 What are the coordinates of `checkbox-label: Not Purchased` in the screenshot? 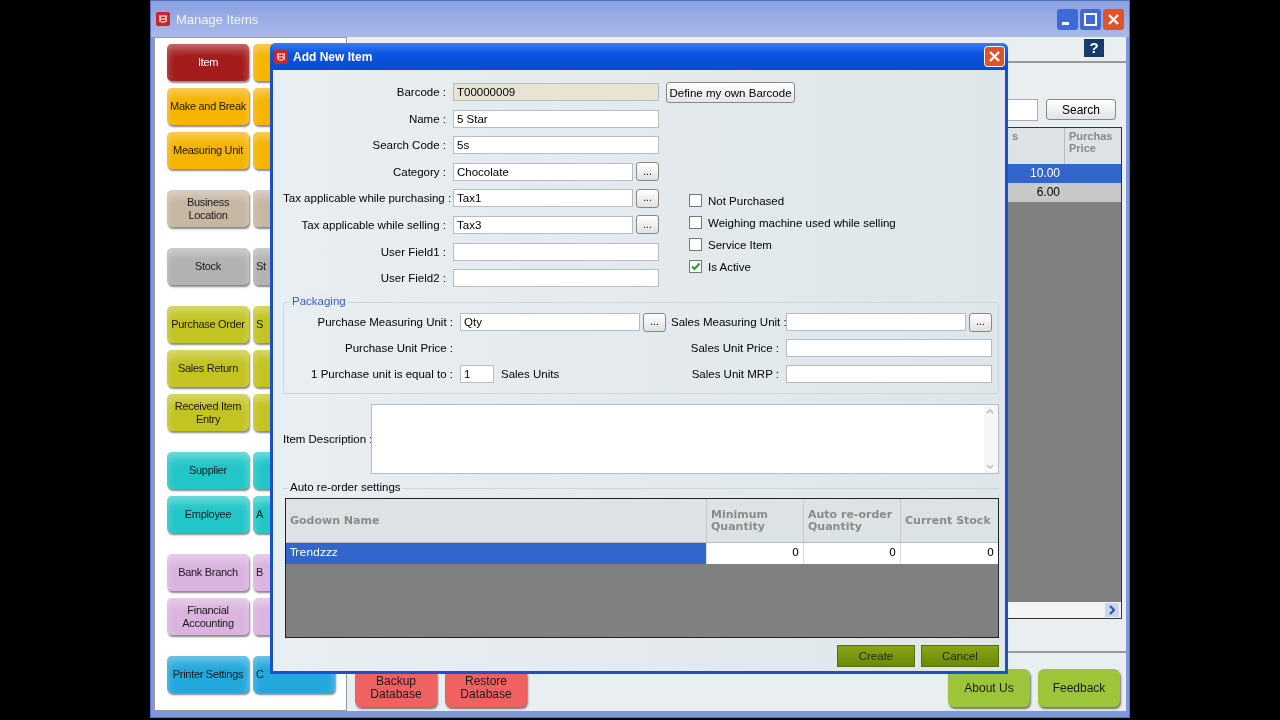 It's located at (746, 200).